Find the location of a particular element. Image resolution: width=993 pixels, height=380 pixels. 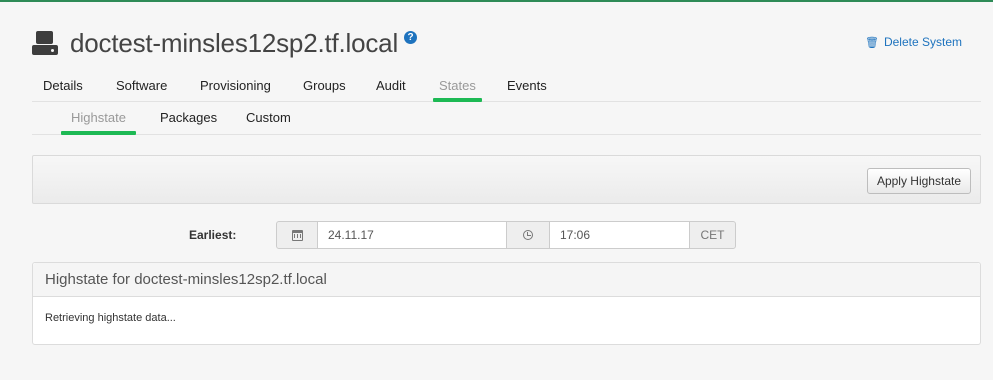

page-header: doctest-minsles12sp2.tf.local ? is located at coordinates (225, 43).